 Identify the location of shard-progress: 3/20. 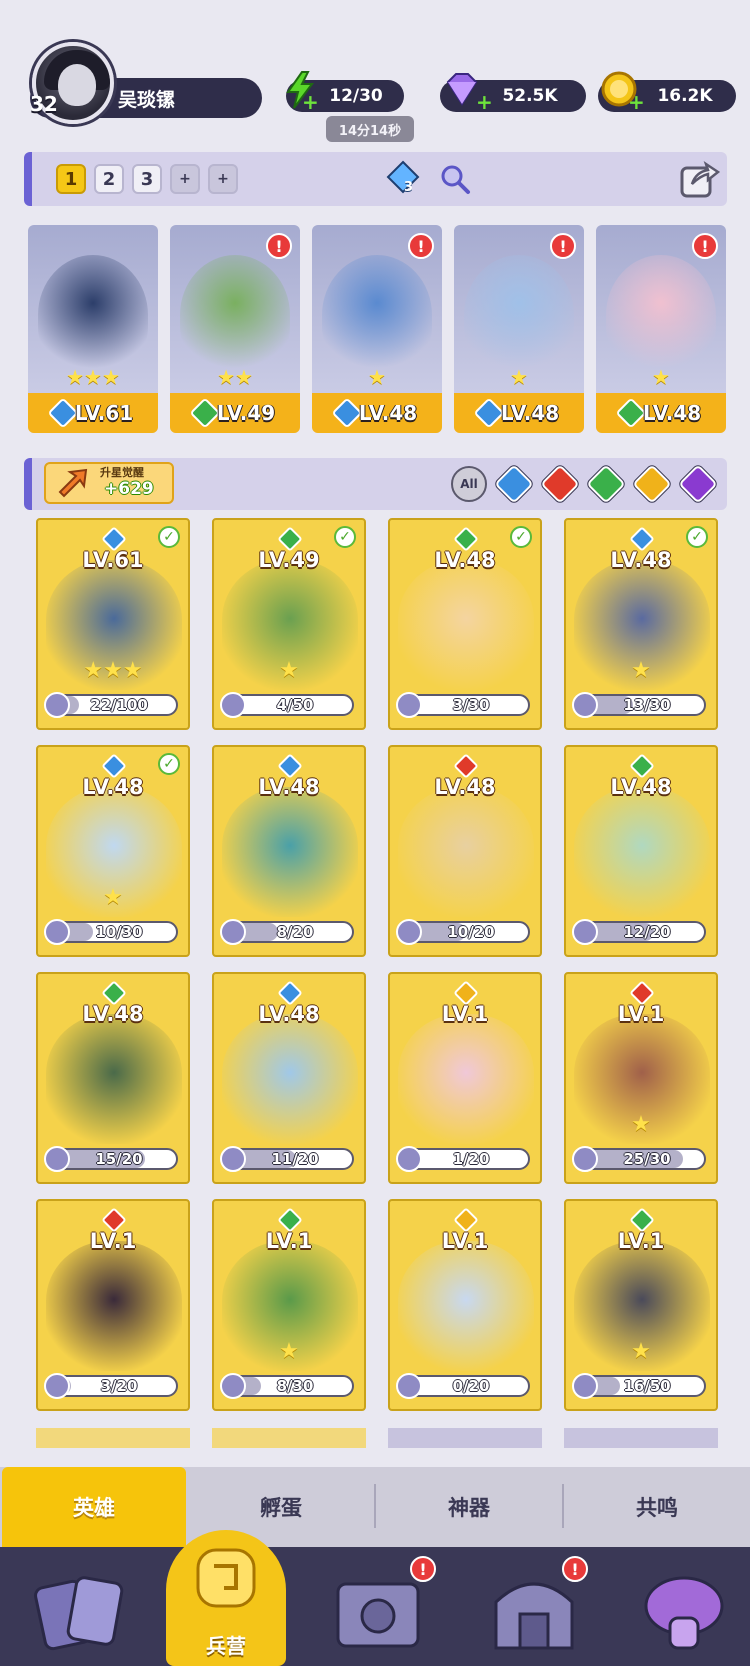
(119, 1386).